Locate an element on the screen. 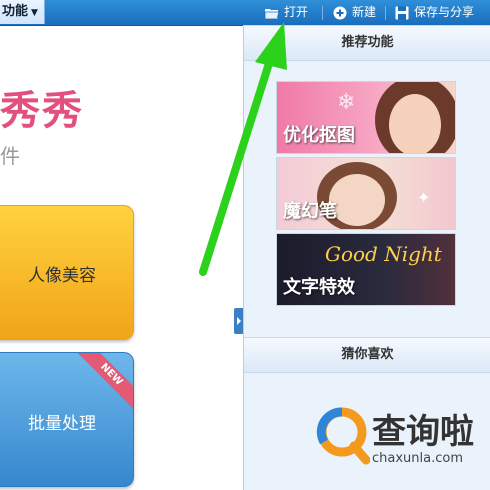 The height and width of the screenshot is (490, 490). watermark-url: chaxunla.com is located at coordinates (417, 458).